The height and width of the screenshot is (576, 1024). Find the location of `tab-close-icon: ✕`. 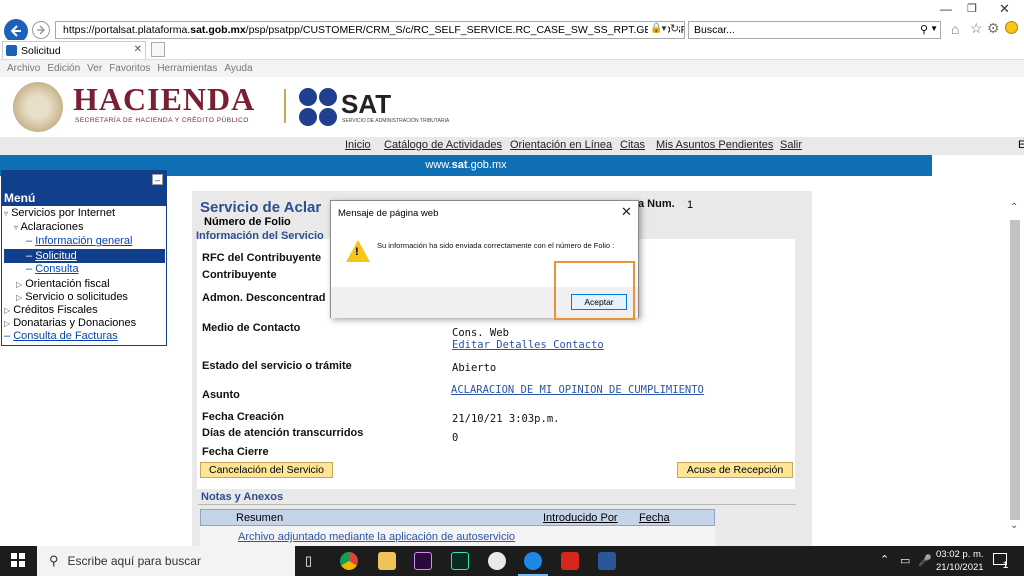

tab-close-icon: ✕ is located at coordinates (138, 49).